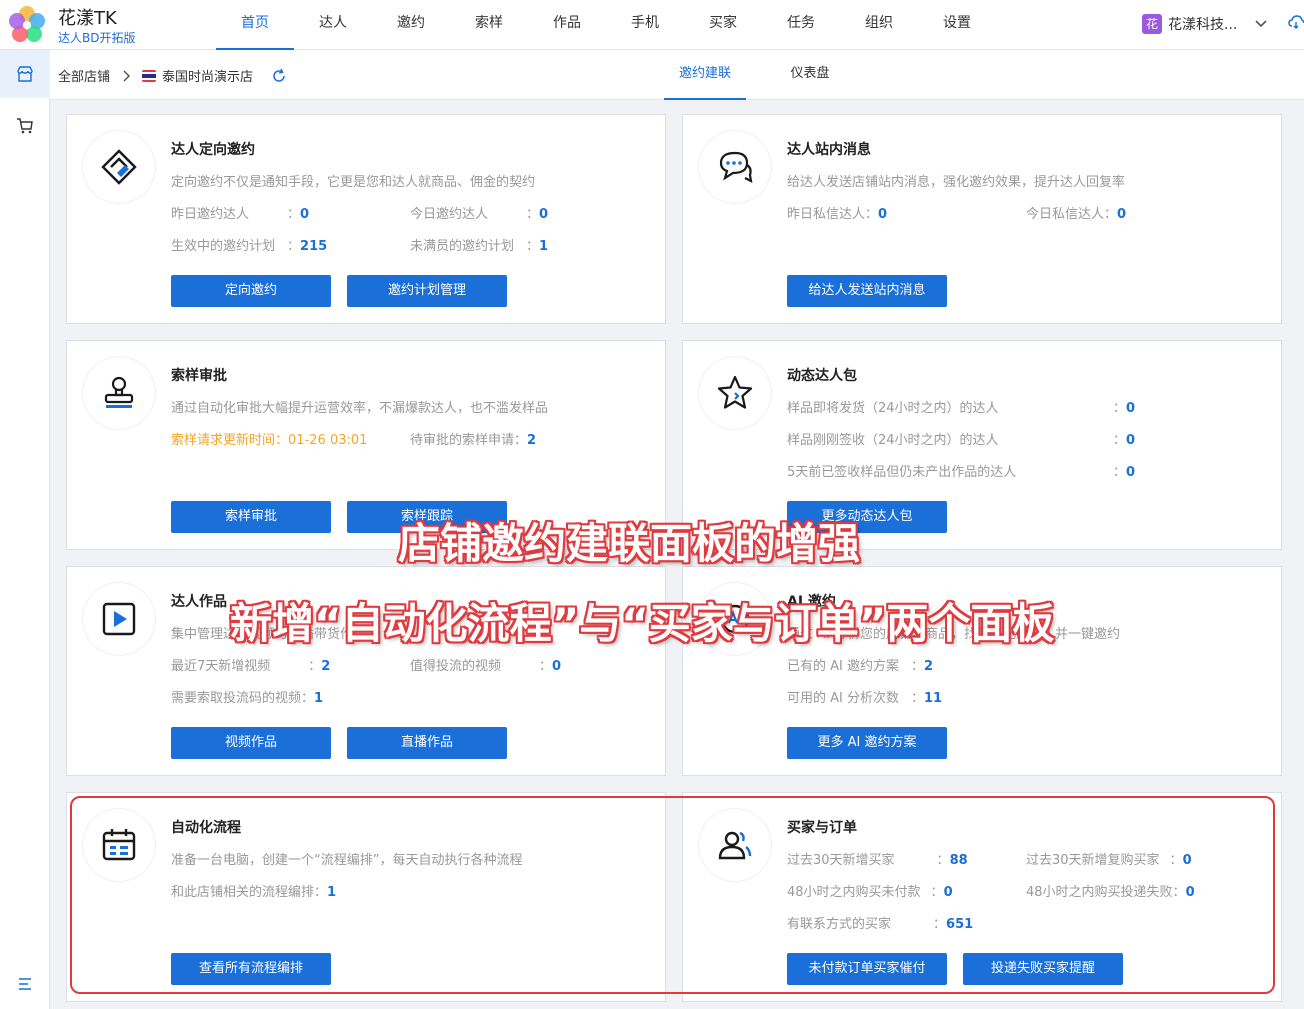  Describe the element at coordinates (249, 246) in the screenshot. I see `stat-active-plans: 生效中的邀约计划 ：215` at that location.